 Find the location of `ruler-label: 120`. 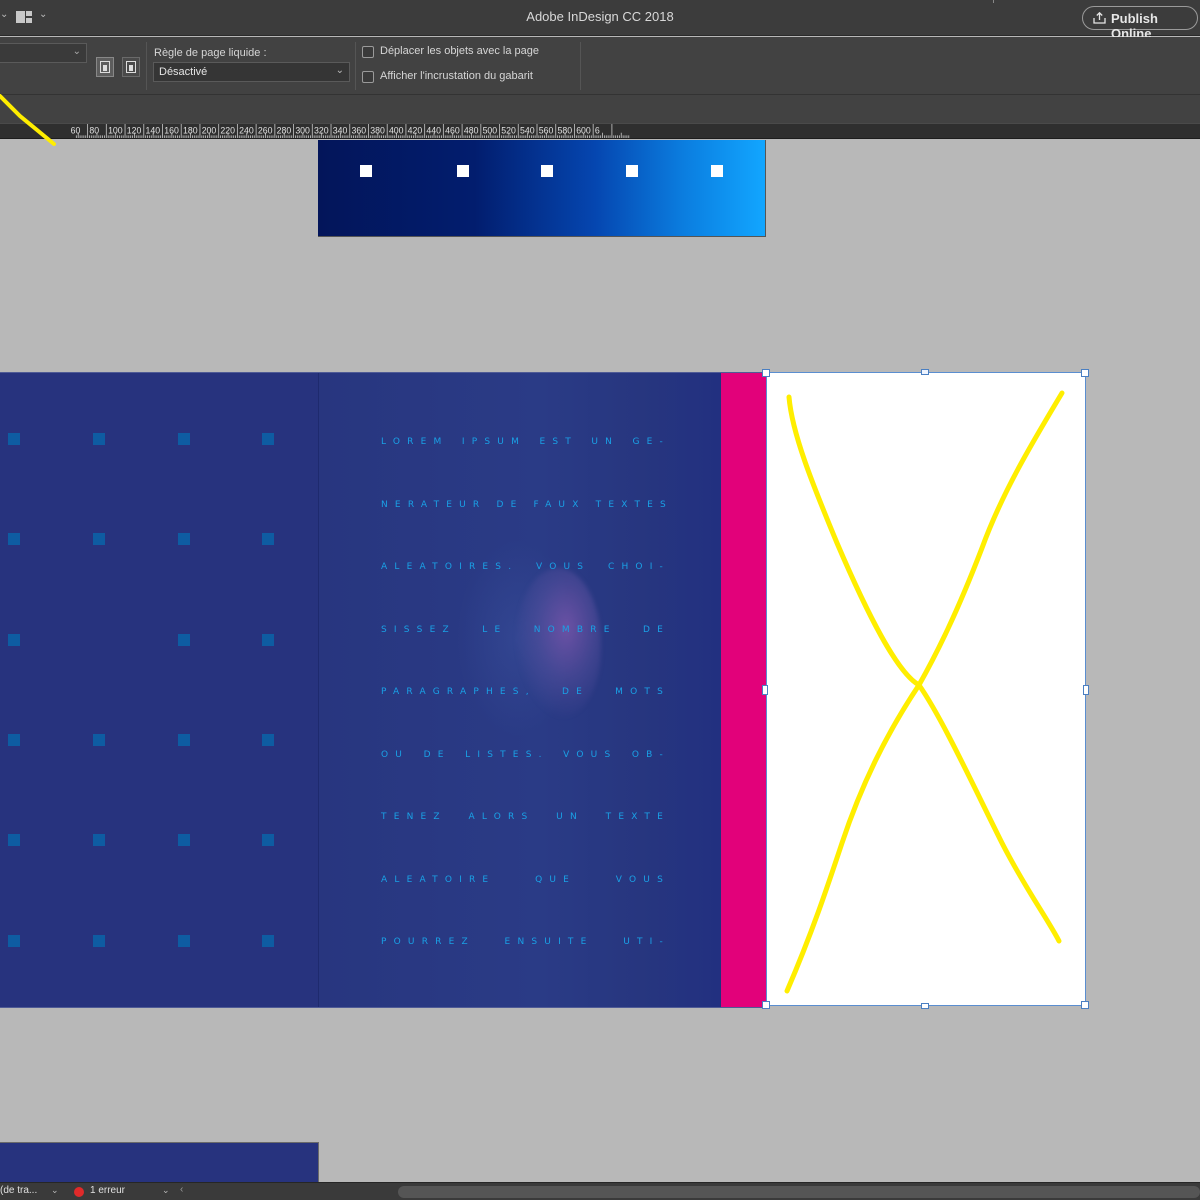

ruler-label: 120 is located at coordinates (134, 131).